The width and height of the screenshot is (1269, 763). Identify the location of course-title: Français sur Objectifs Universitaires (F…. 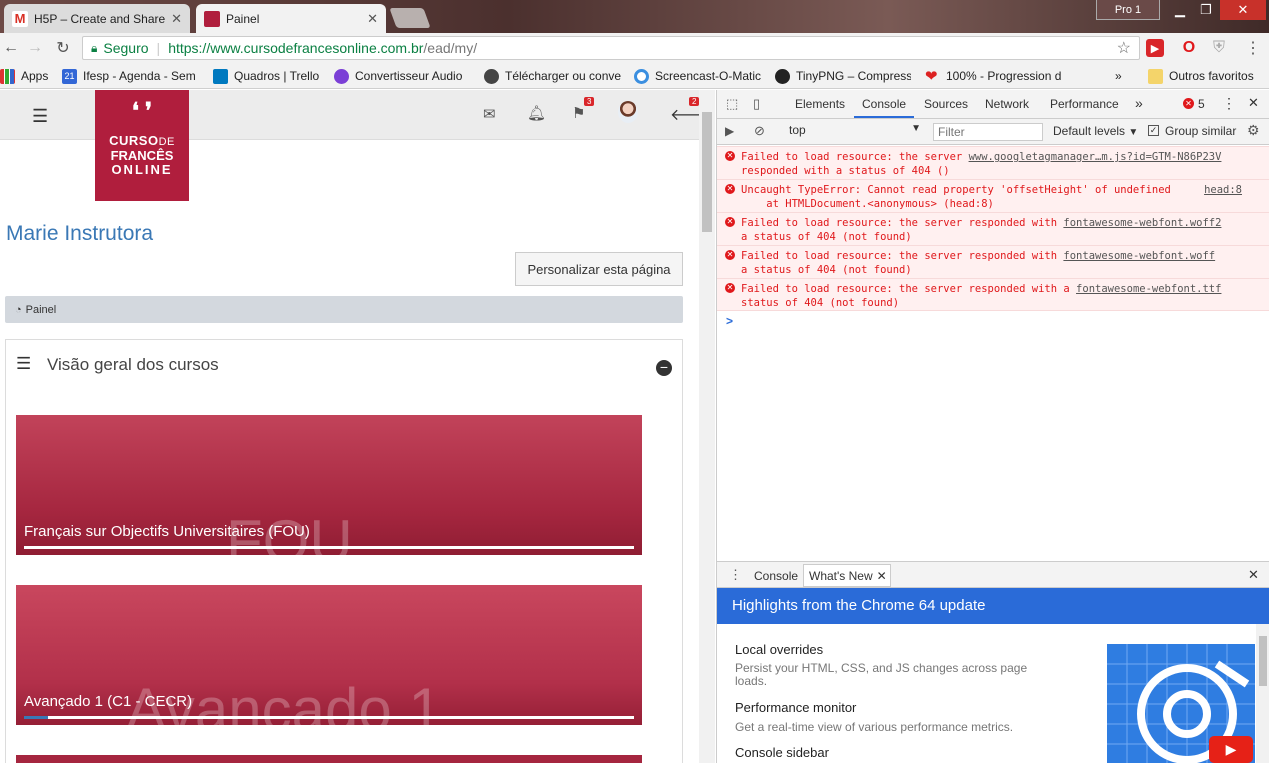
(167, 531).